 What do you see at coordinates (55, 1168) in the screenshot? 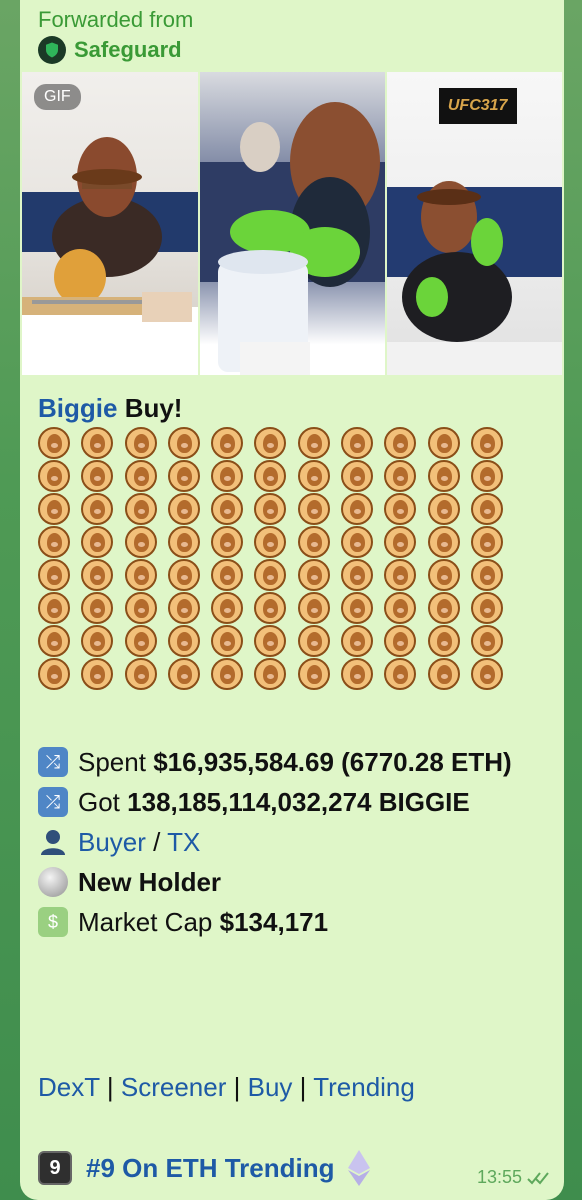
I see `keycap-nine-icon: 9` at bounding box center [55, 1168].